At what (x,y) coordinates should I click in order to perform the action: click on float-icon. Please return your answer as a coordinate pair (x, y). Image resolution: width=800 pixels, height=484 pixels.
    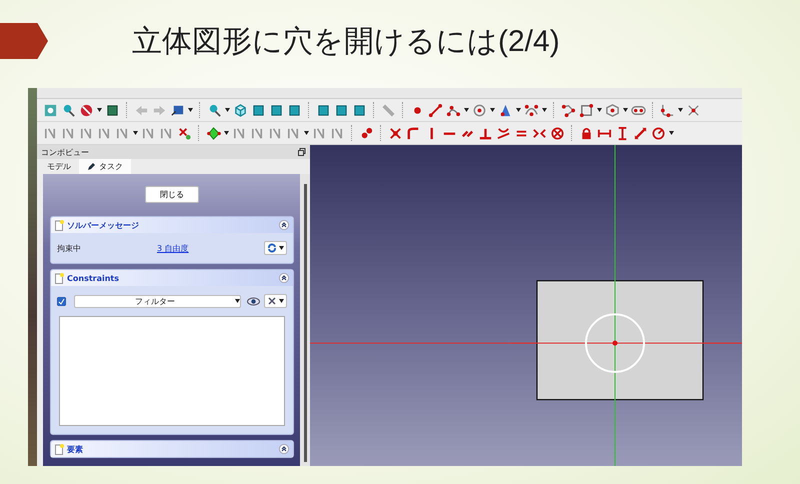
    Looking at the image, I should click on (302, 152).